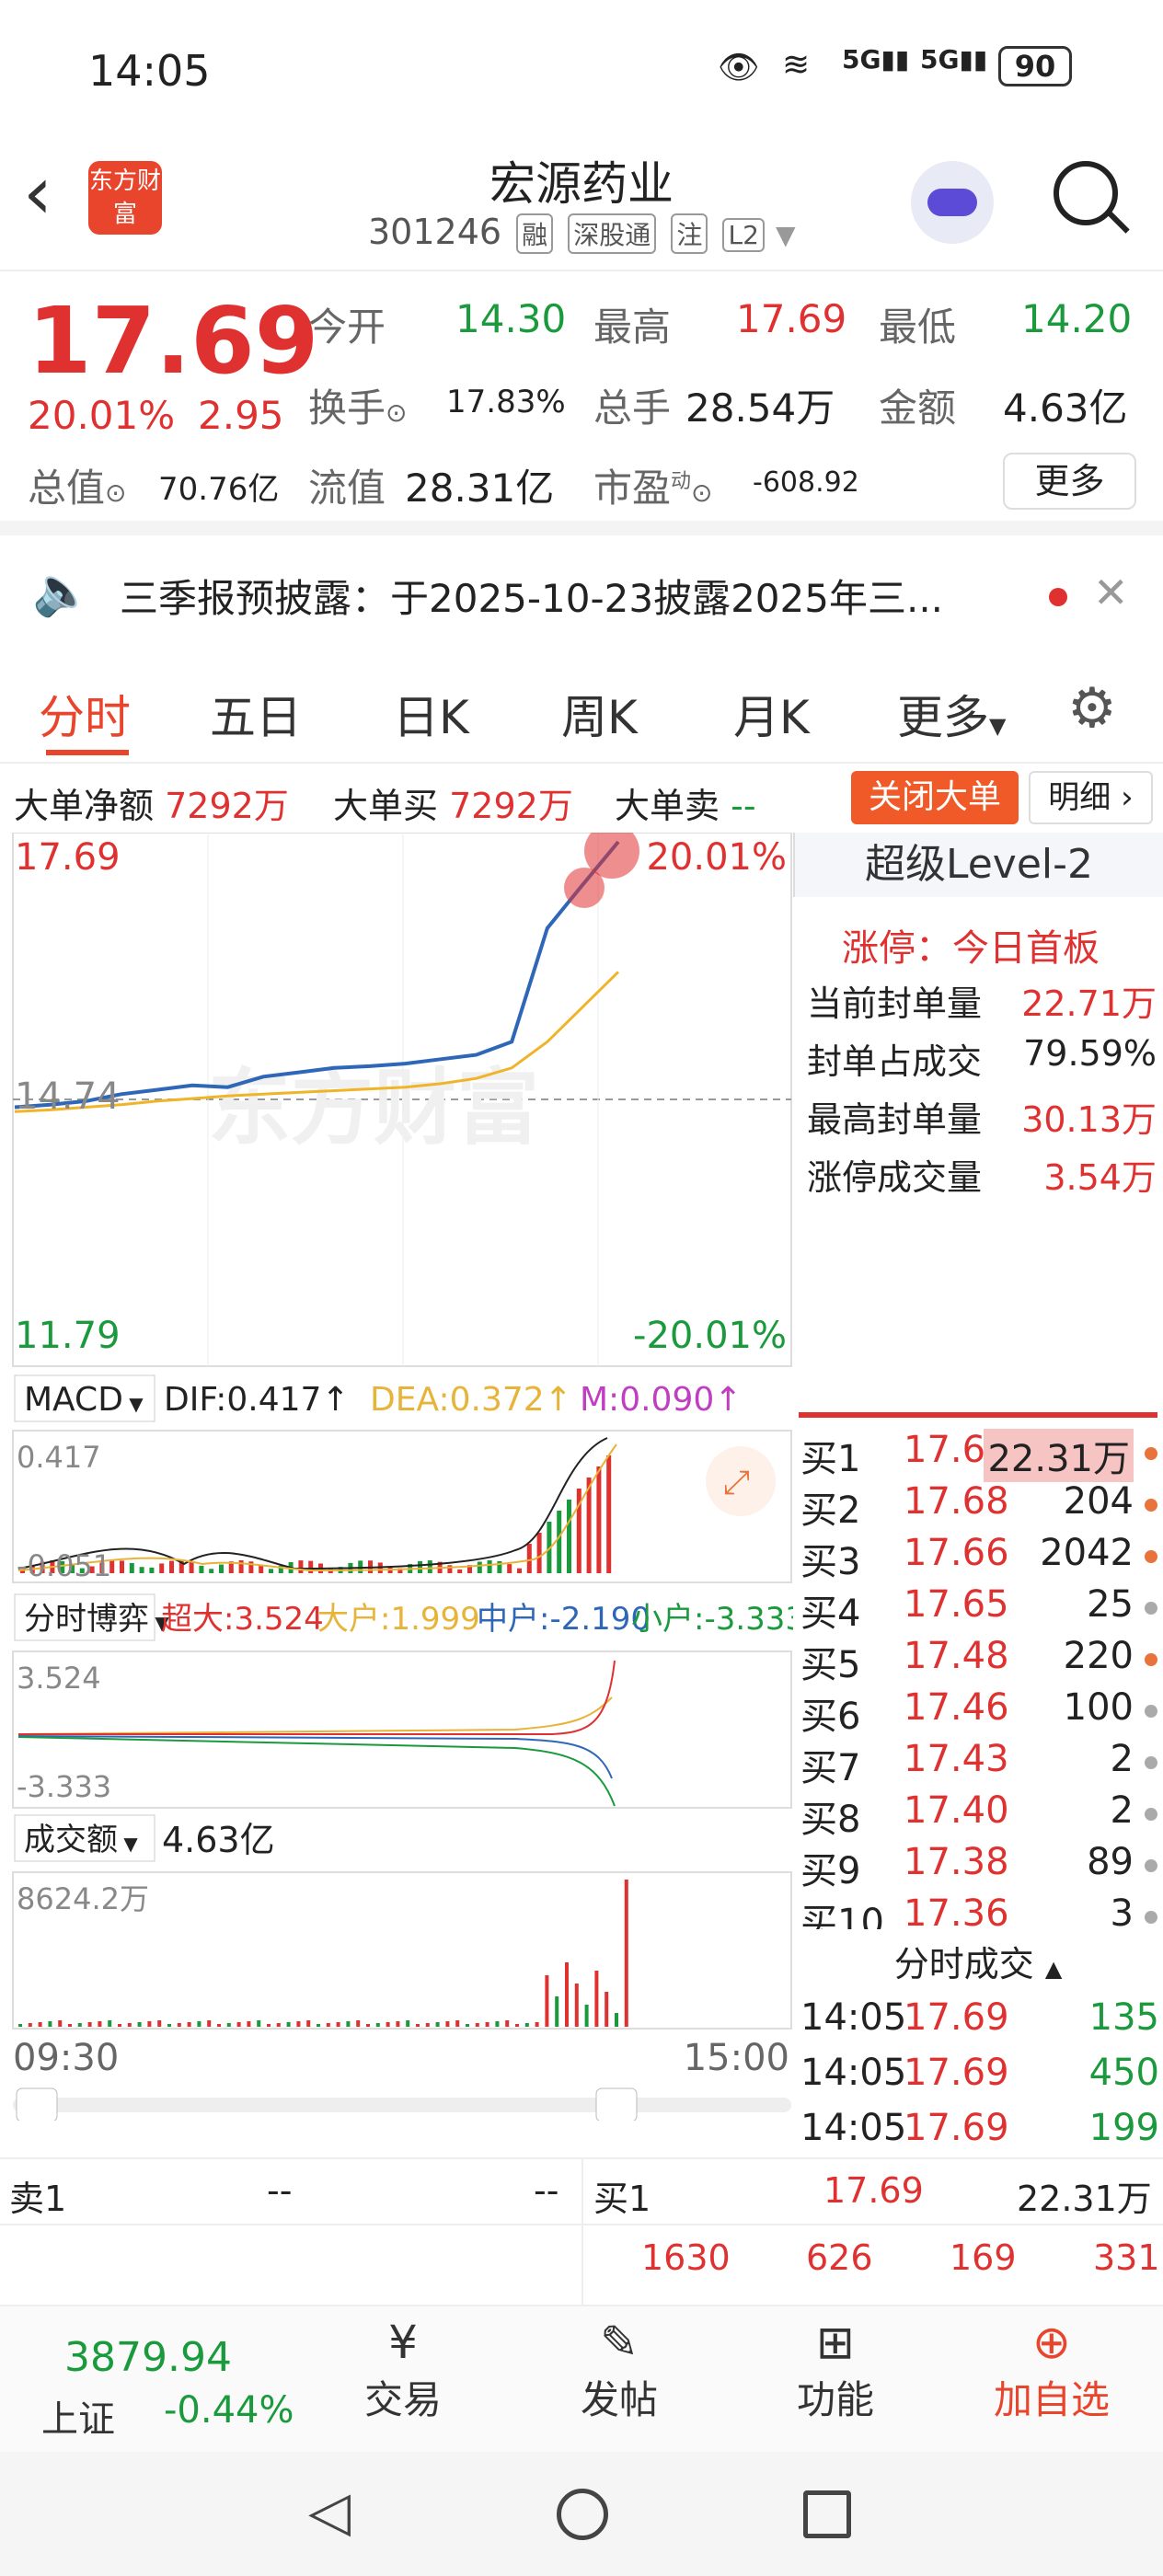 This screenshot has width=1163, height=2576. Describe the element at coordinates (1151, 1608) in the screenshot. I see `bid-dot-icon` at that location.